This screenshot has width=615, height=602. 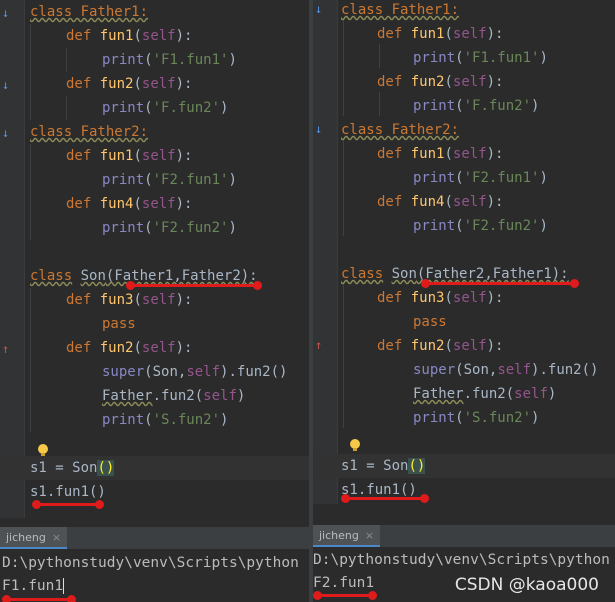 I want to click on print-statement: print('F1.fun1'), so click(x=169, y=60).